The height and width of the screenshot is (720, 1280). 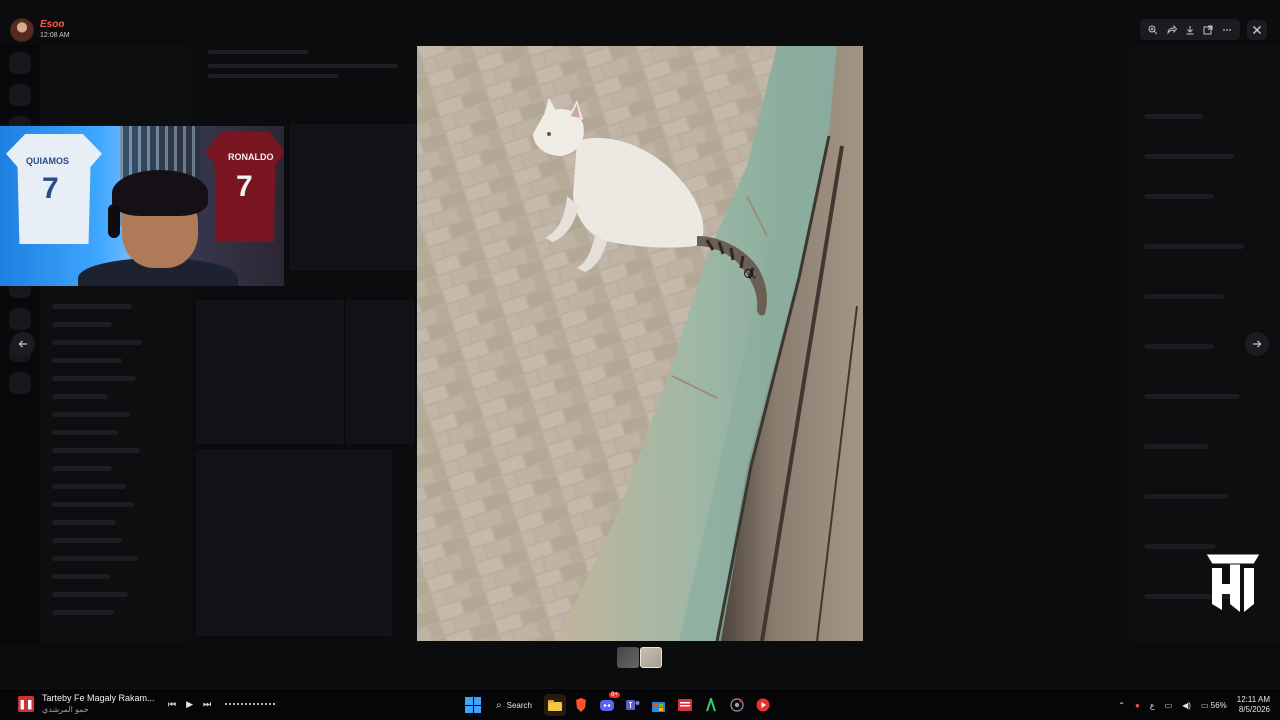 What do you see at coordinates (581, 705) in the screenshot?
I see `brave-icon` at bounding box center [581, 705].